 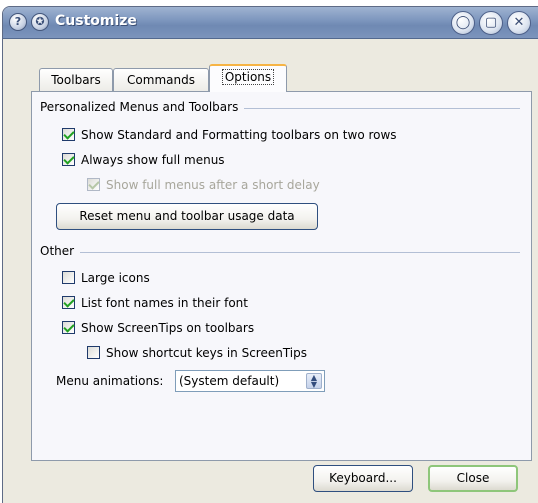 I want to click on screentips-label: Show ScreenTips on toolbars, so click(x=168, y=328).